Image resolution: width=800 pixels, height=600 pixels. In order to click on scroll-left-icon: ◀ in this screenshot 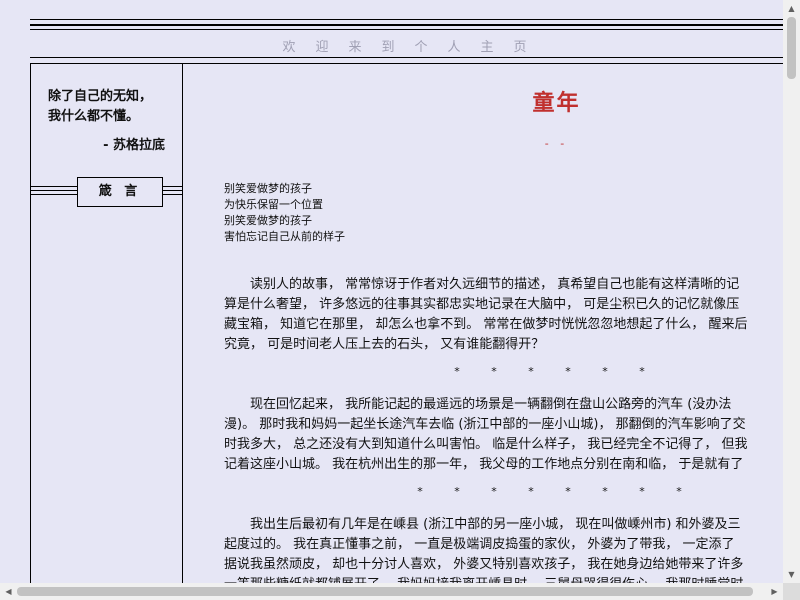, I will do `click(8, 591)`.